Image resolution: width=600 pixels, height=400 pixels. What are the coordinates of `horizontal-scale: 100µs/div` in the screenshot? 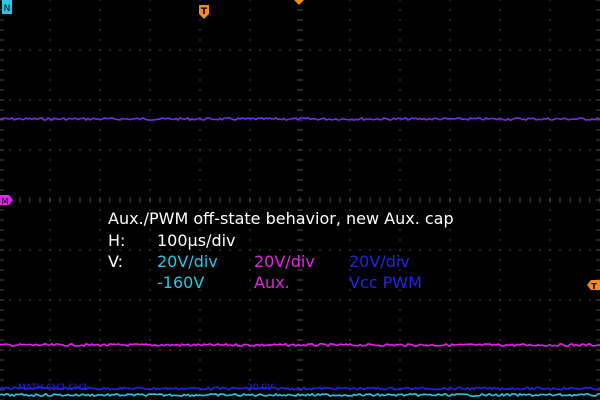 It's located at (196, 240).